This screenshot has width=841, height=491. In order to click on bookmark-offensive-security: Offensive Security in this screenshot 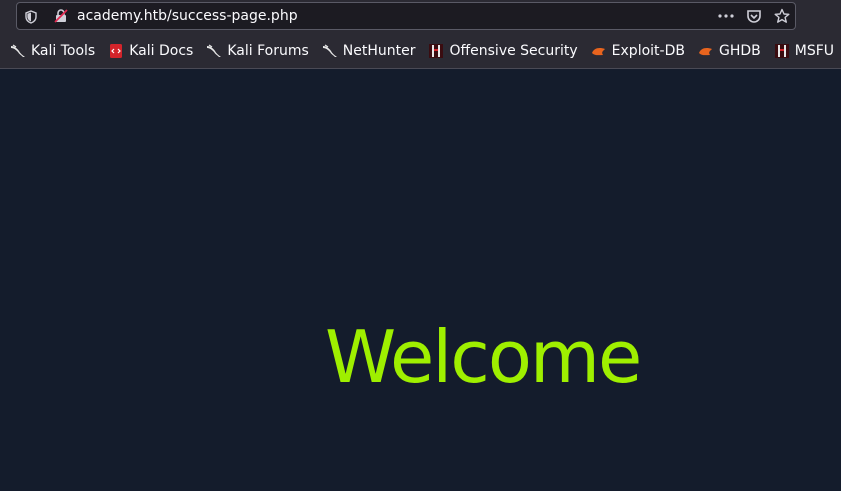, I will do `click(503, 51)`.